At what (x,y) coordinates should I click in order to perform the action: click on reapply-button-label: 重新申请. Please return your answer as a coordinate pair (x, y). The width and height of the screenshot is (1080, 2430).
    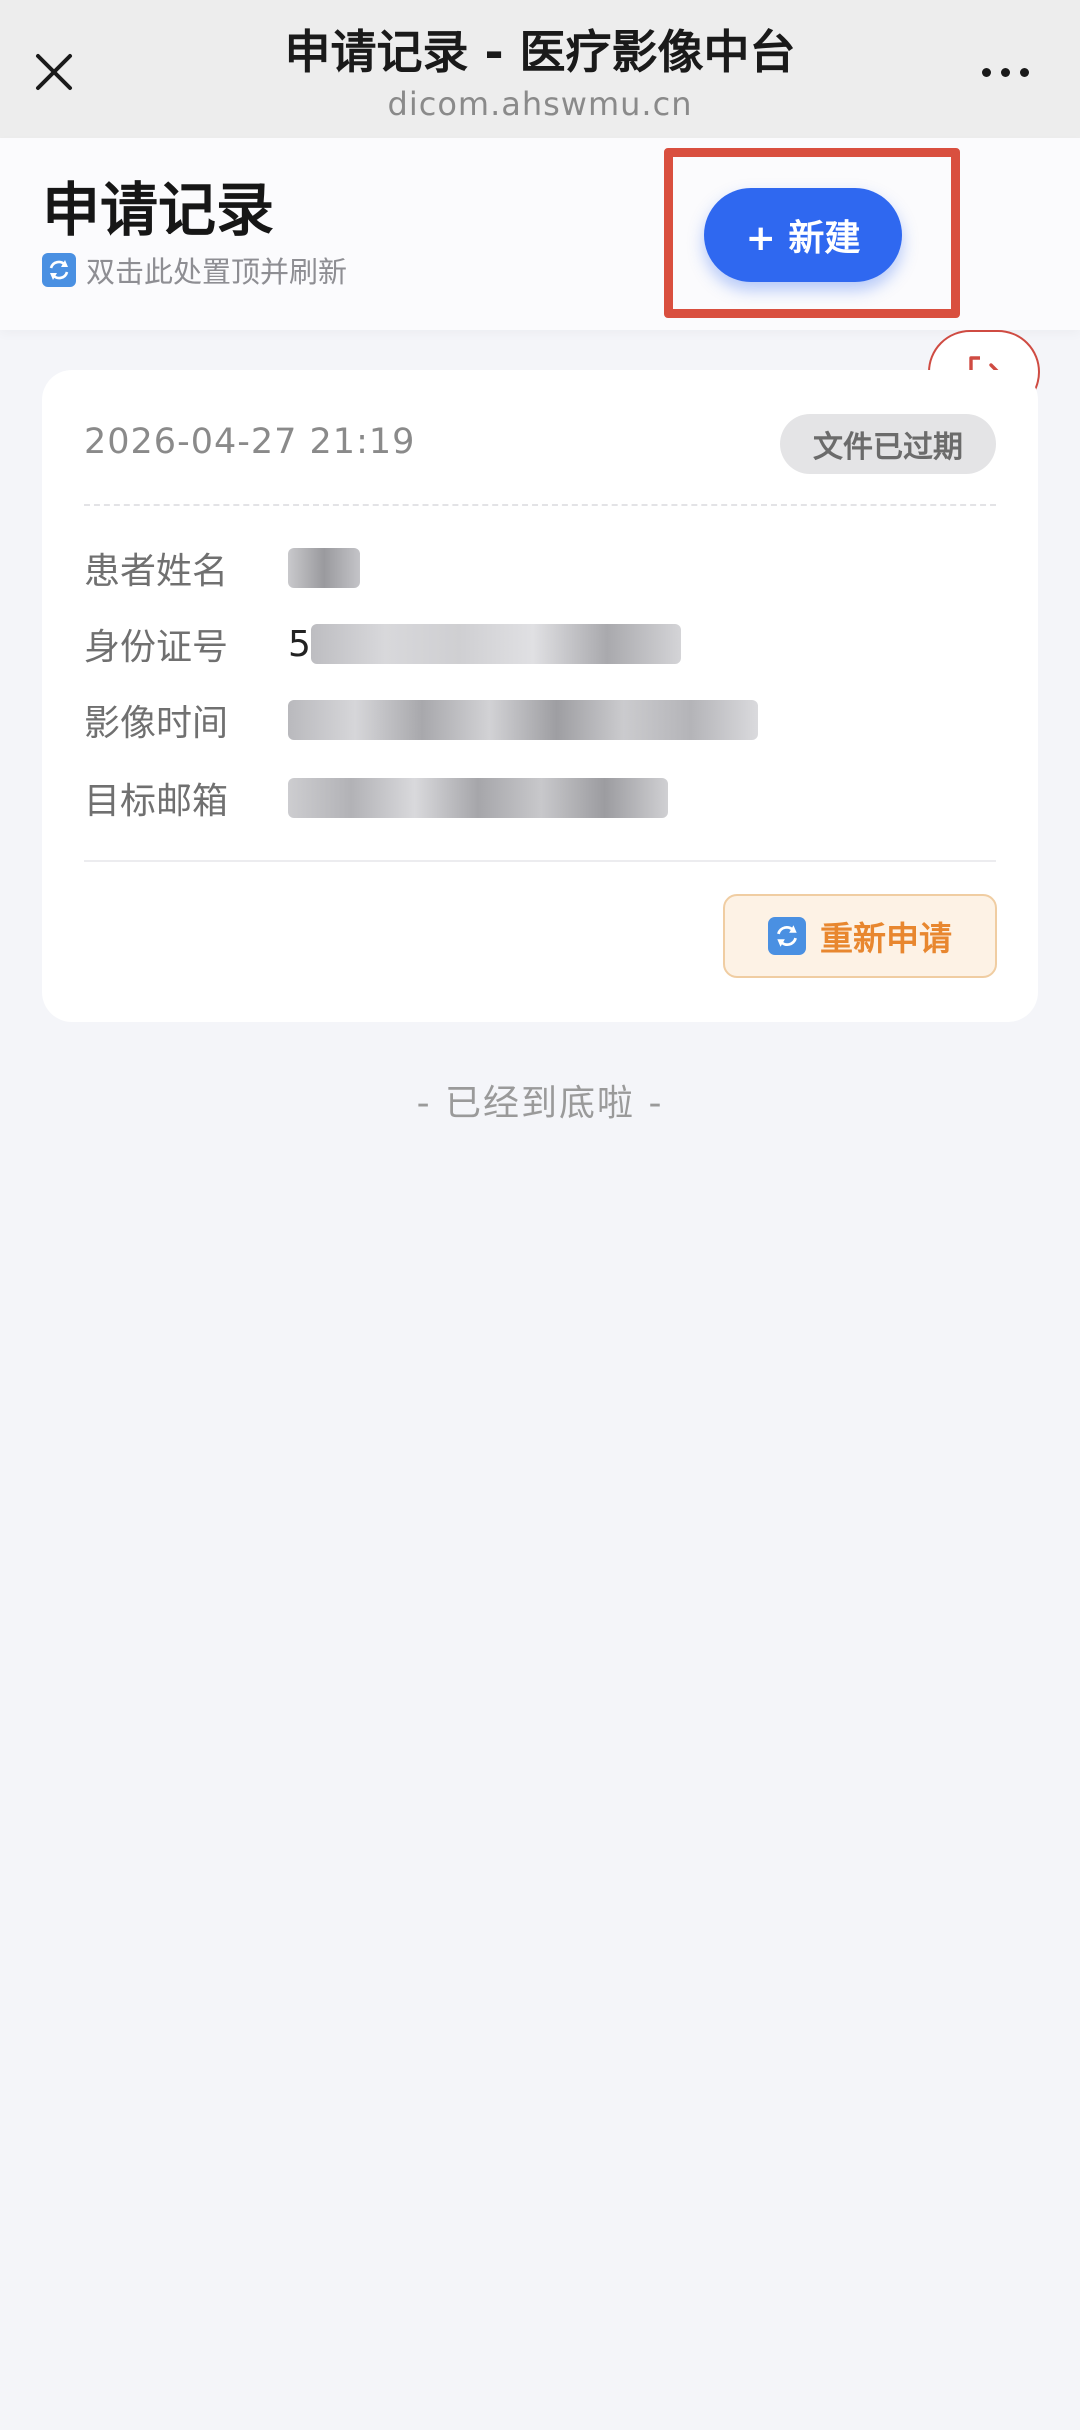
    Looking at the image, I should click on (886, 938).